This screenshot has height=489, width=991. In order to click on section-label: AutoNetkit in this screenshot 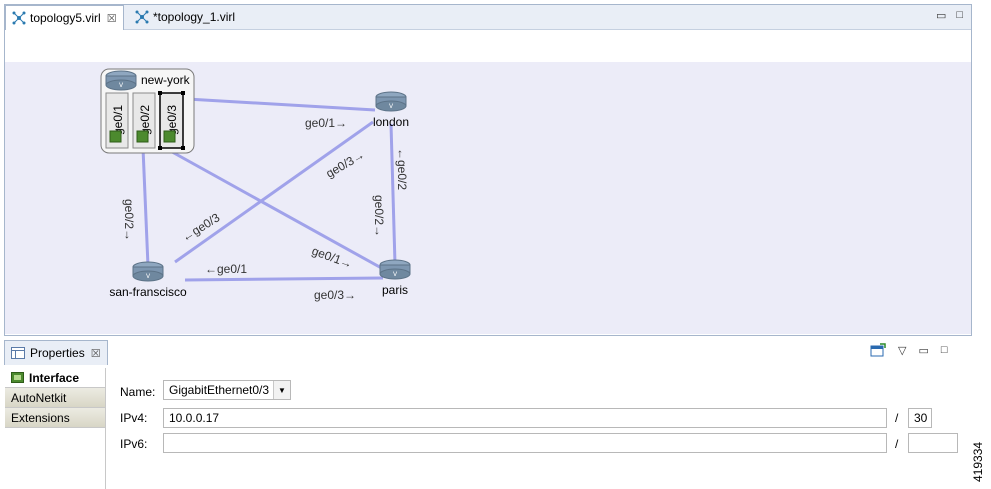, I will do `click(39, 397)`.